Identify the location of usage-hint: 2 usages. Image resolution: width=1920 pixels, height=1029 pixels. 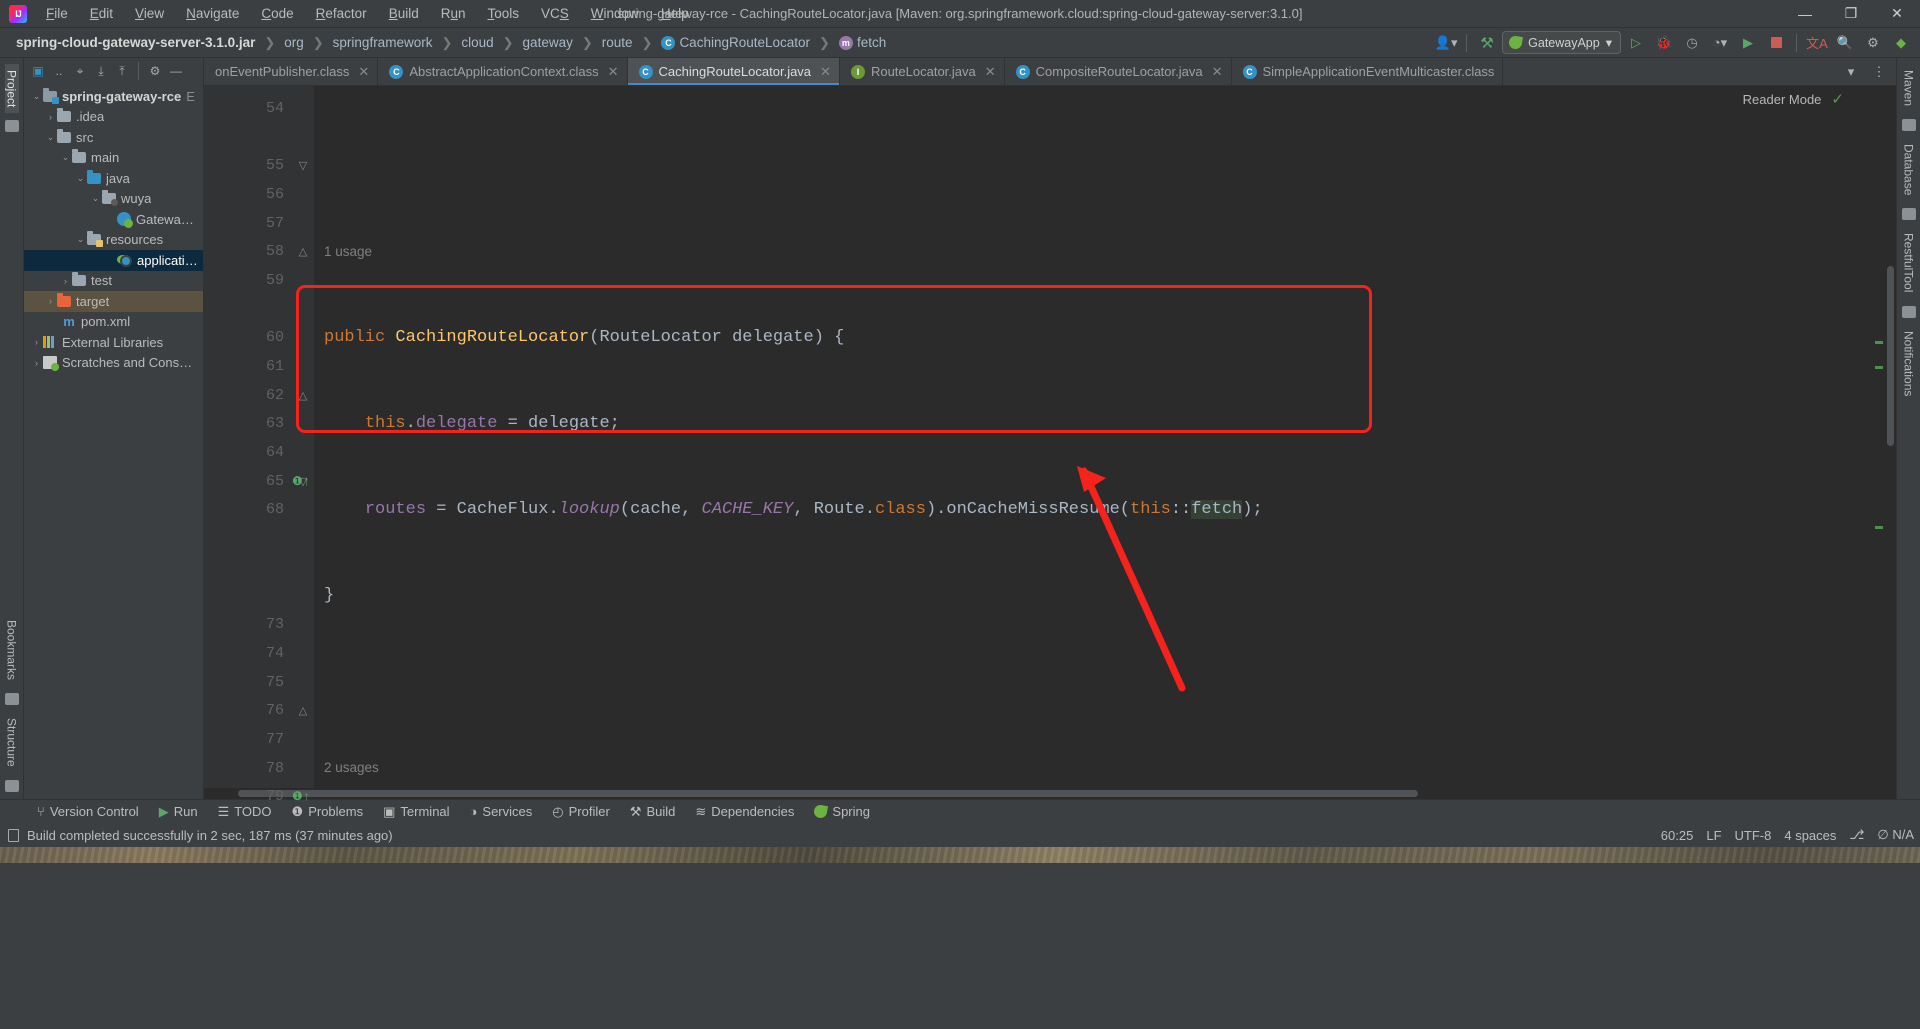
(351, 767).